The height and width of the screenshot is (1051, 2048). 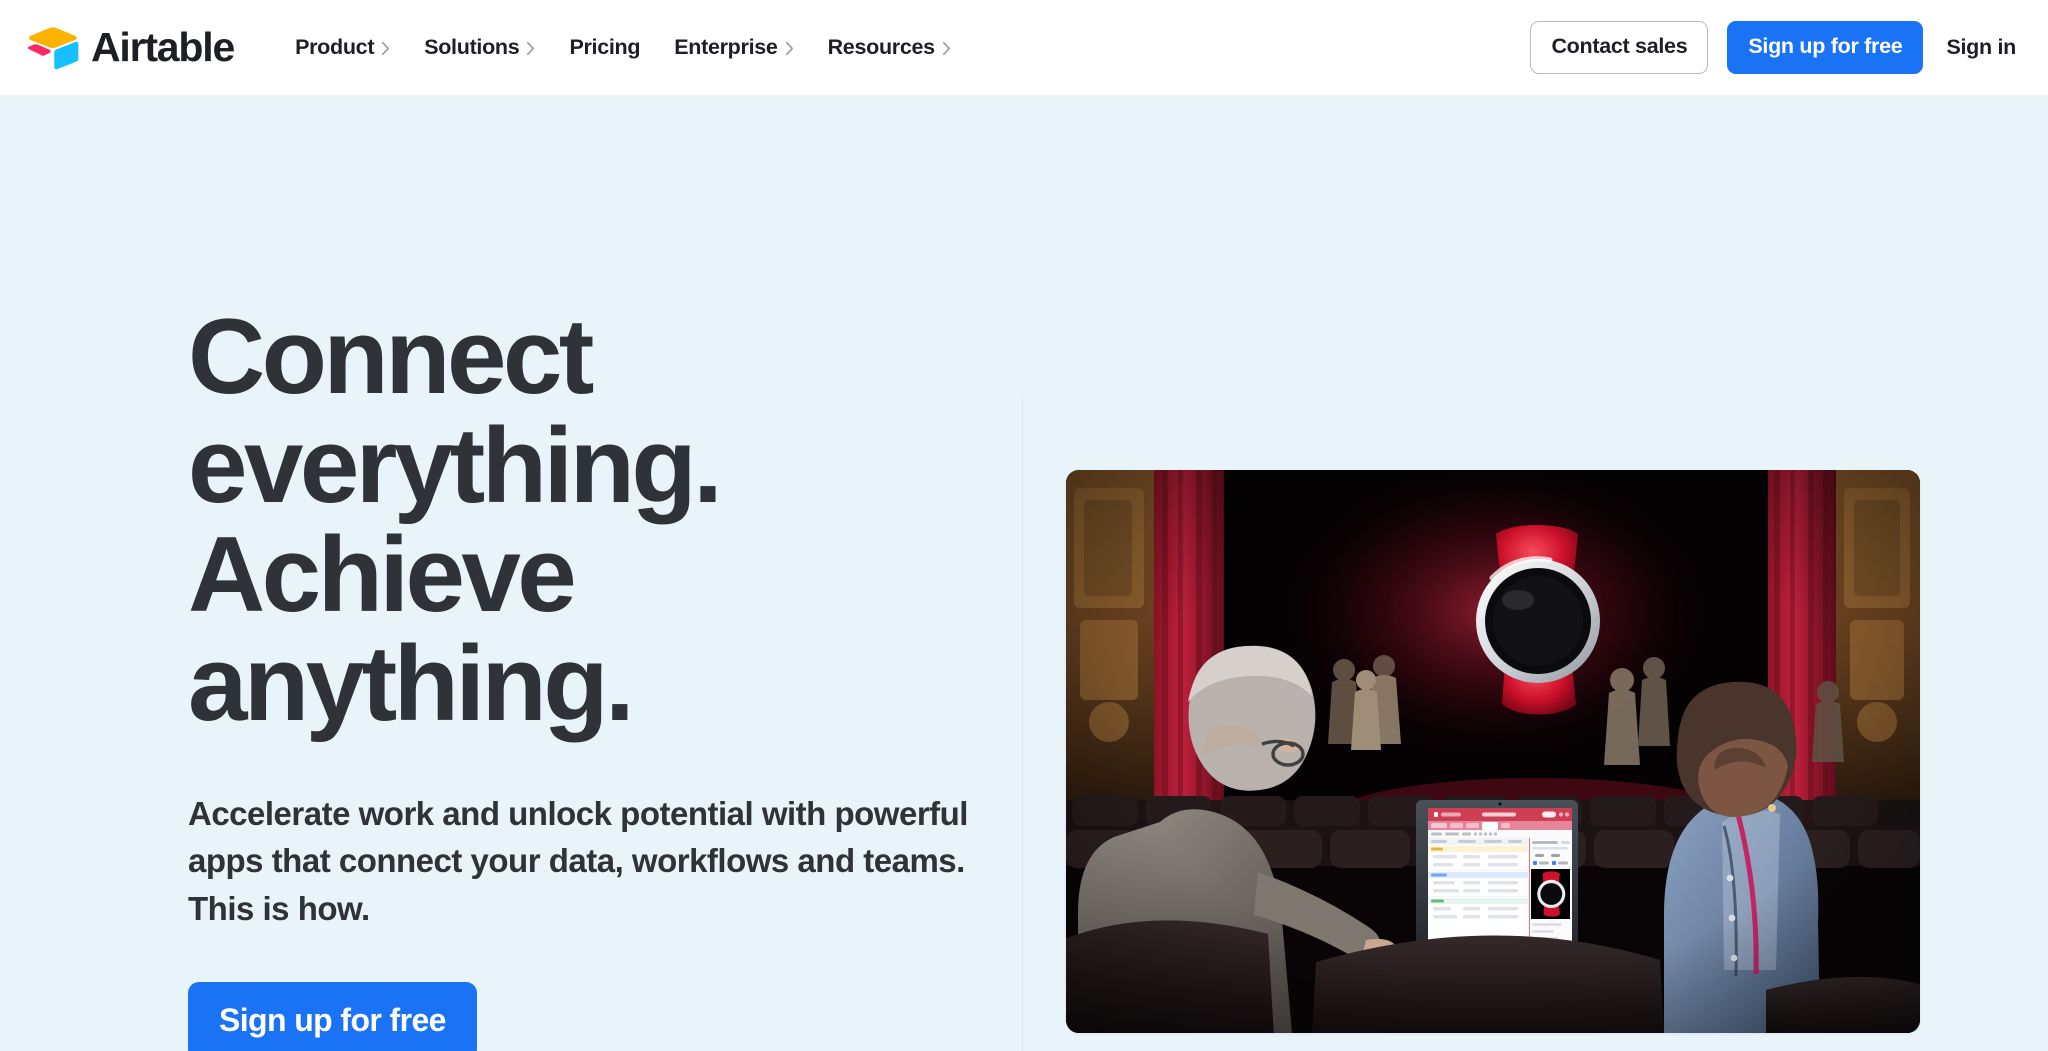 What do you see at coordinates (1981, 47) in the screenshot?
I see `sign-in-link: Sign in` at bounding box center [1981, 47].